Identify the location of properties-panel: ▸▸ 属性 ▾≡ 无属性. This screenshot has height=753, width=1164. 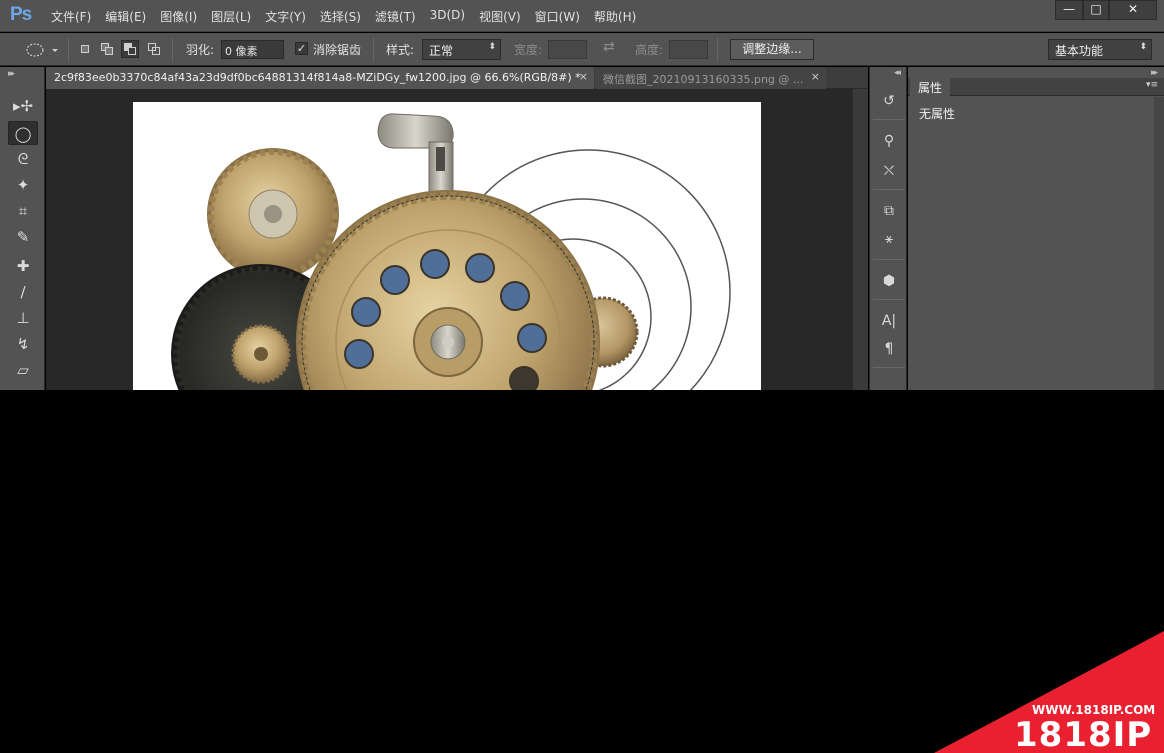
(1036, 228).